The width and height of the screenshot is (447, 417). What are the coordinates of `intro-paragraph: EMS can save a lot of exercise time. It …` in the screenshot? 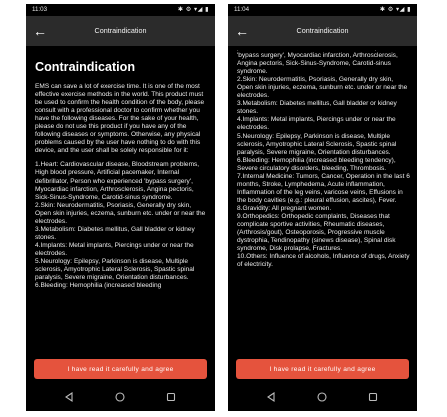 It's located at (120, 119).